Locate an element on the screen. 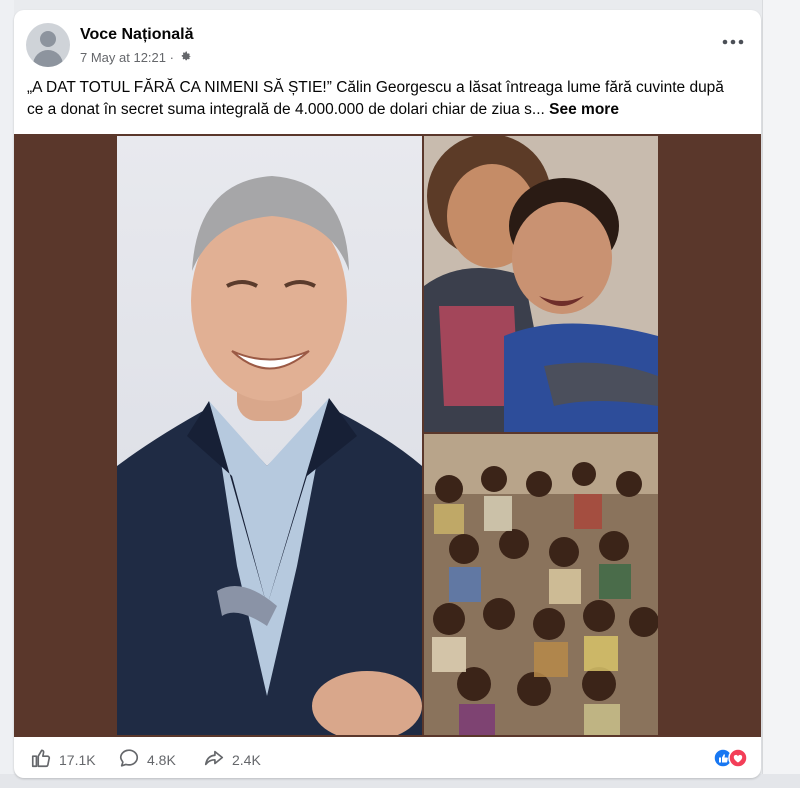 The width and height of the screenshot is (800, 788). post-footer: 17.1K 4.8K 2.4K is located at coordinates (387, 757).